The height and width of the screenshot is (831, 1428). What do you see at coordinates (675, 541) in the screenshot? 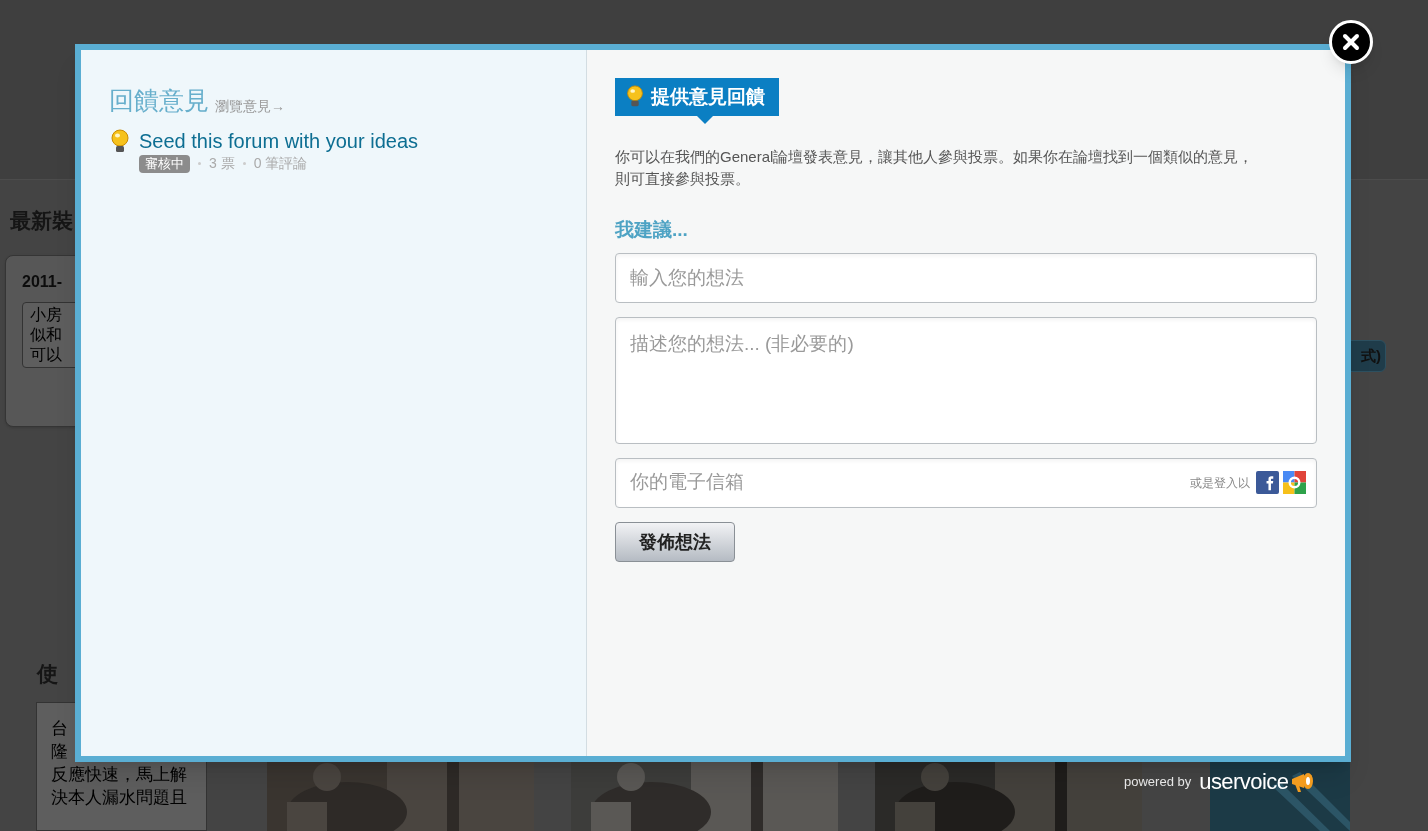
I see `submit-button: 發佈想法` at bounding box center [675, 541].